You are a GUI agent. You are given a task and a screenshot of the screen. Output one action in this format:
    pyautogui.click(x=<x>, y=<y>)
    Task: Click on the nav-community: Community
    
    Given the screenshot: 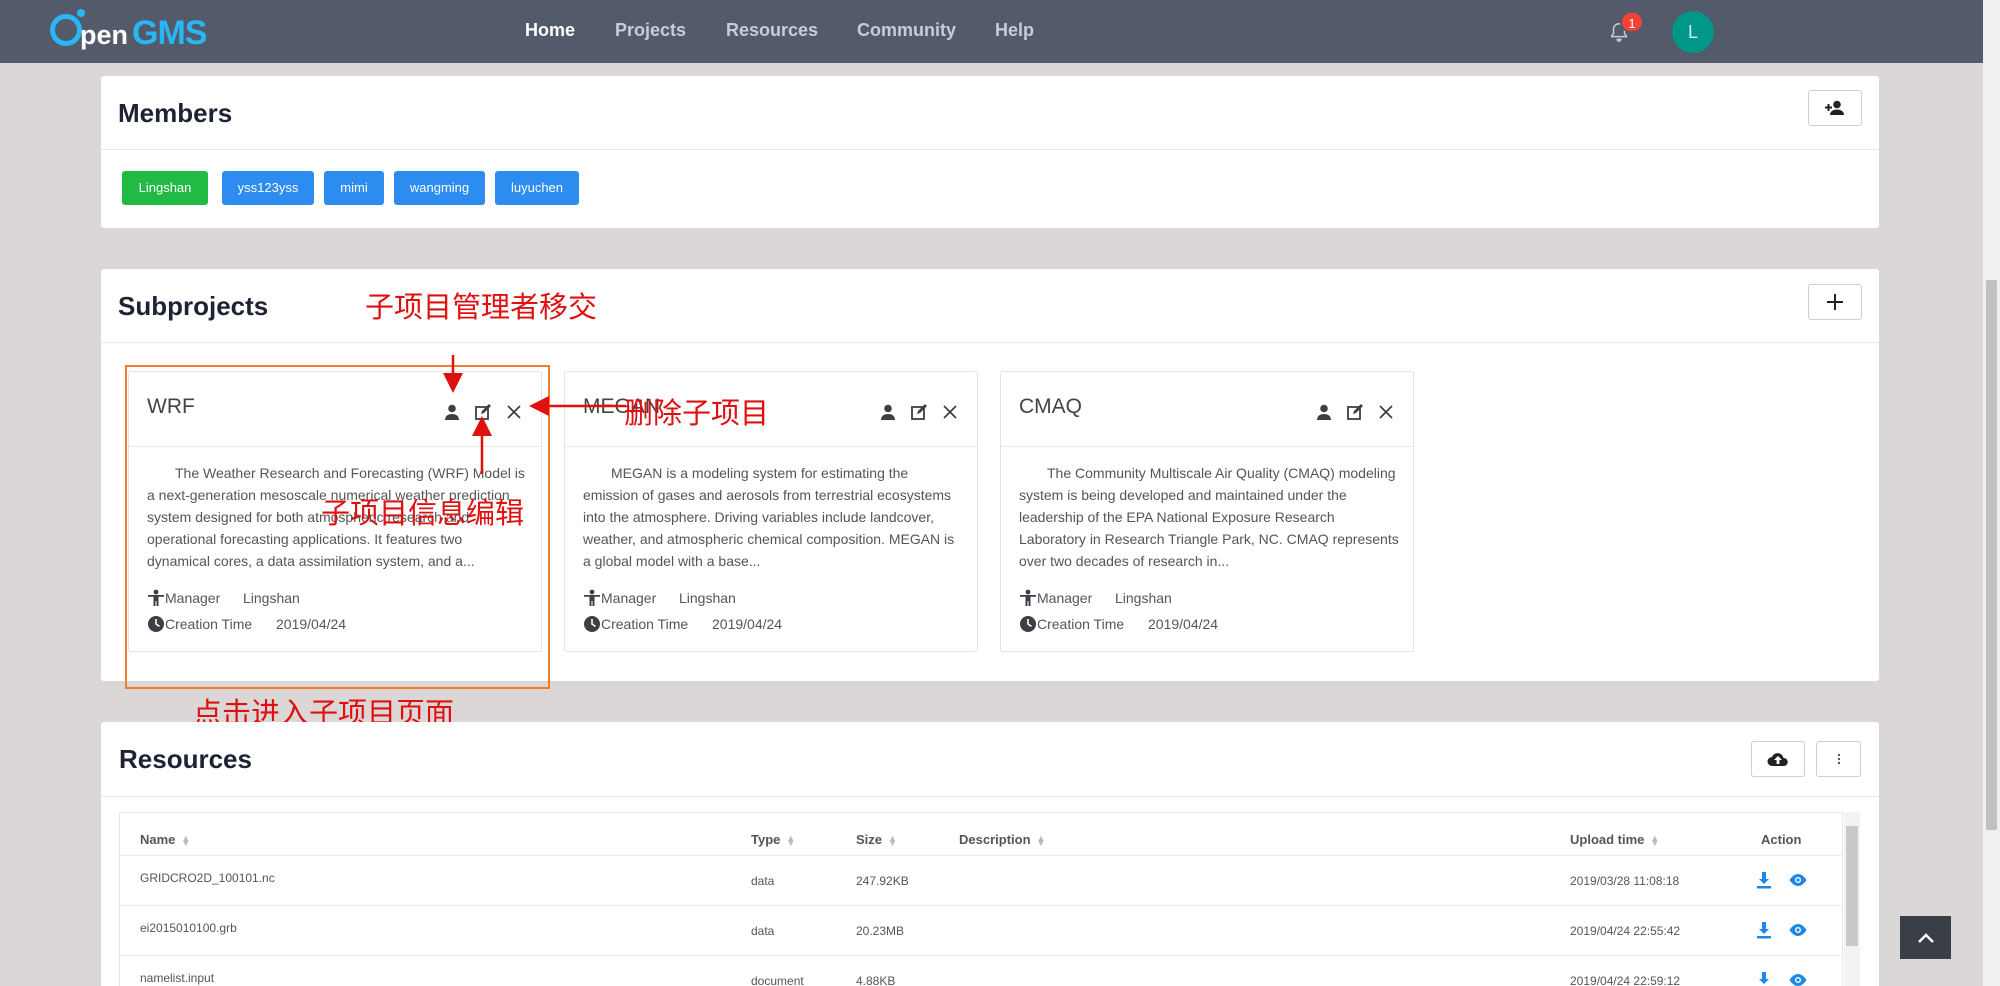 What is the action you would take?
    pyautogui.click(x=906, y=30)
    